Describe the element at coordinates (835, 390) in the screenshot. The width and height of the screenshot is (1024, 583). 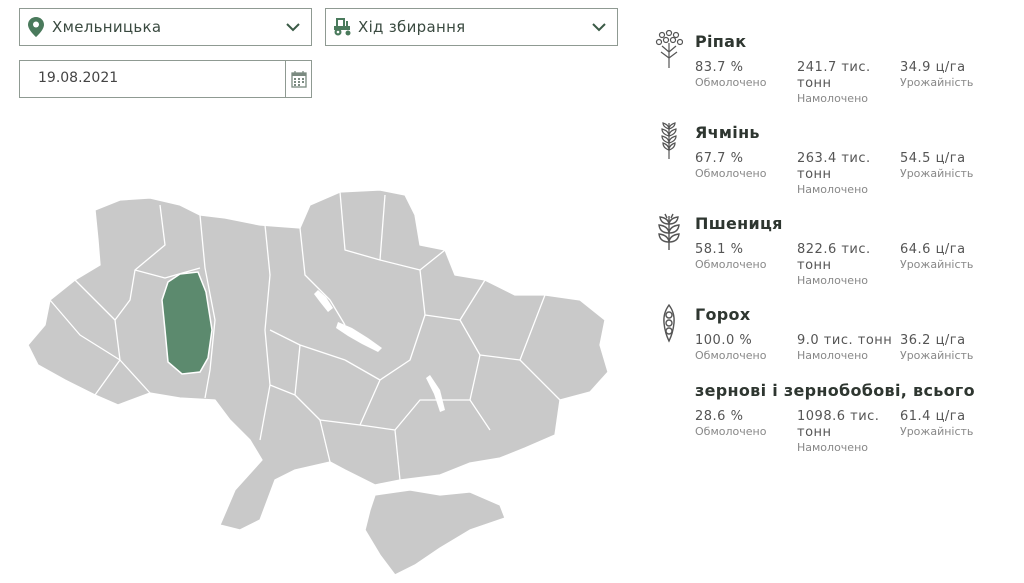
I see `crop-name: зернові і зернобобові, всього` at that location.